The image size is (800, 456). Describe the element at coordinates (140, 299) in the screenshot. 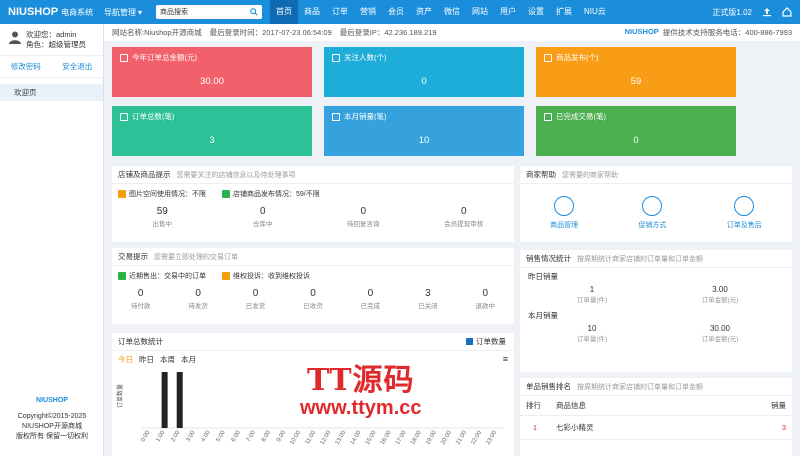

I see `stat-pending-pay: 0 待付款` at that location.